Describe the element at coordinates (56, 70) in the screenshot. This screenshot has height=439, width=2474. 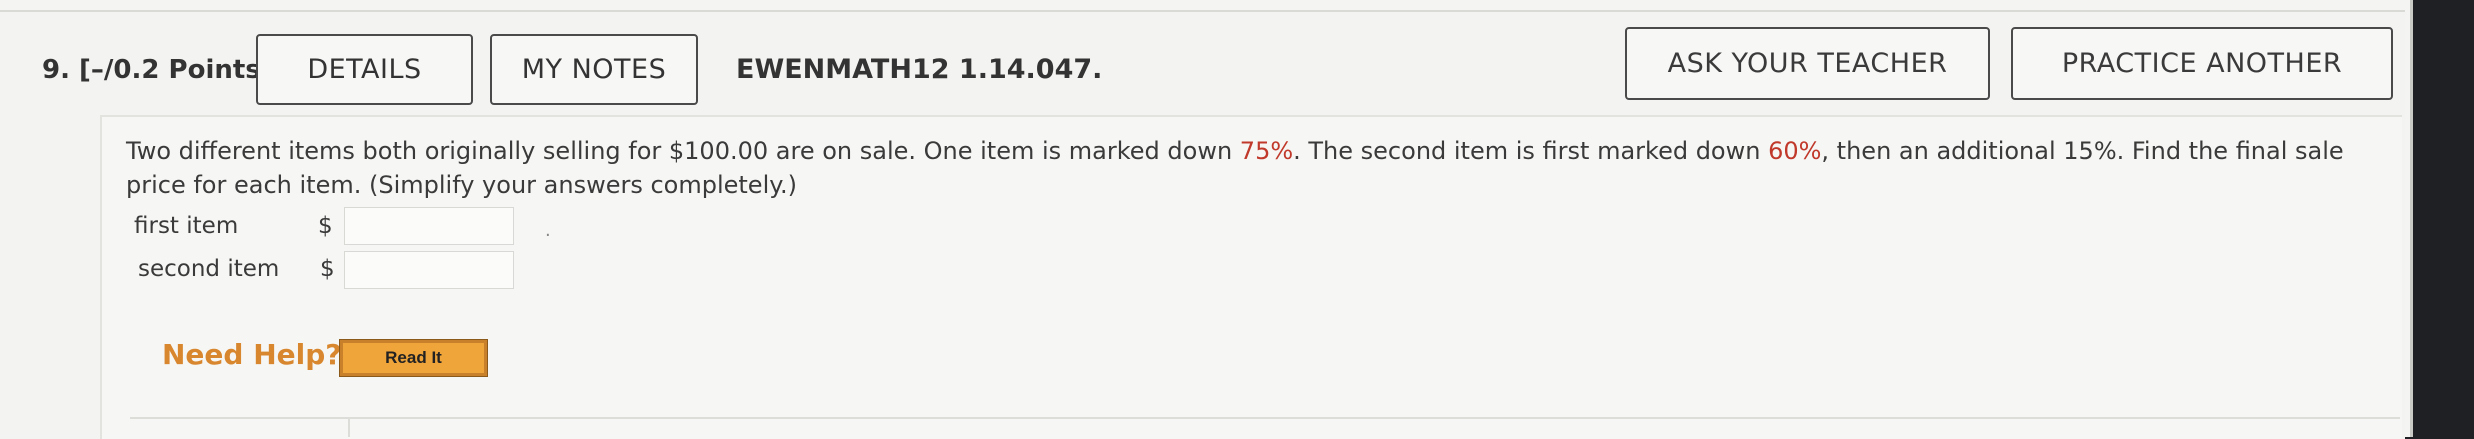
I see `question-number: 9.` at that location.